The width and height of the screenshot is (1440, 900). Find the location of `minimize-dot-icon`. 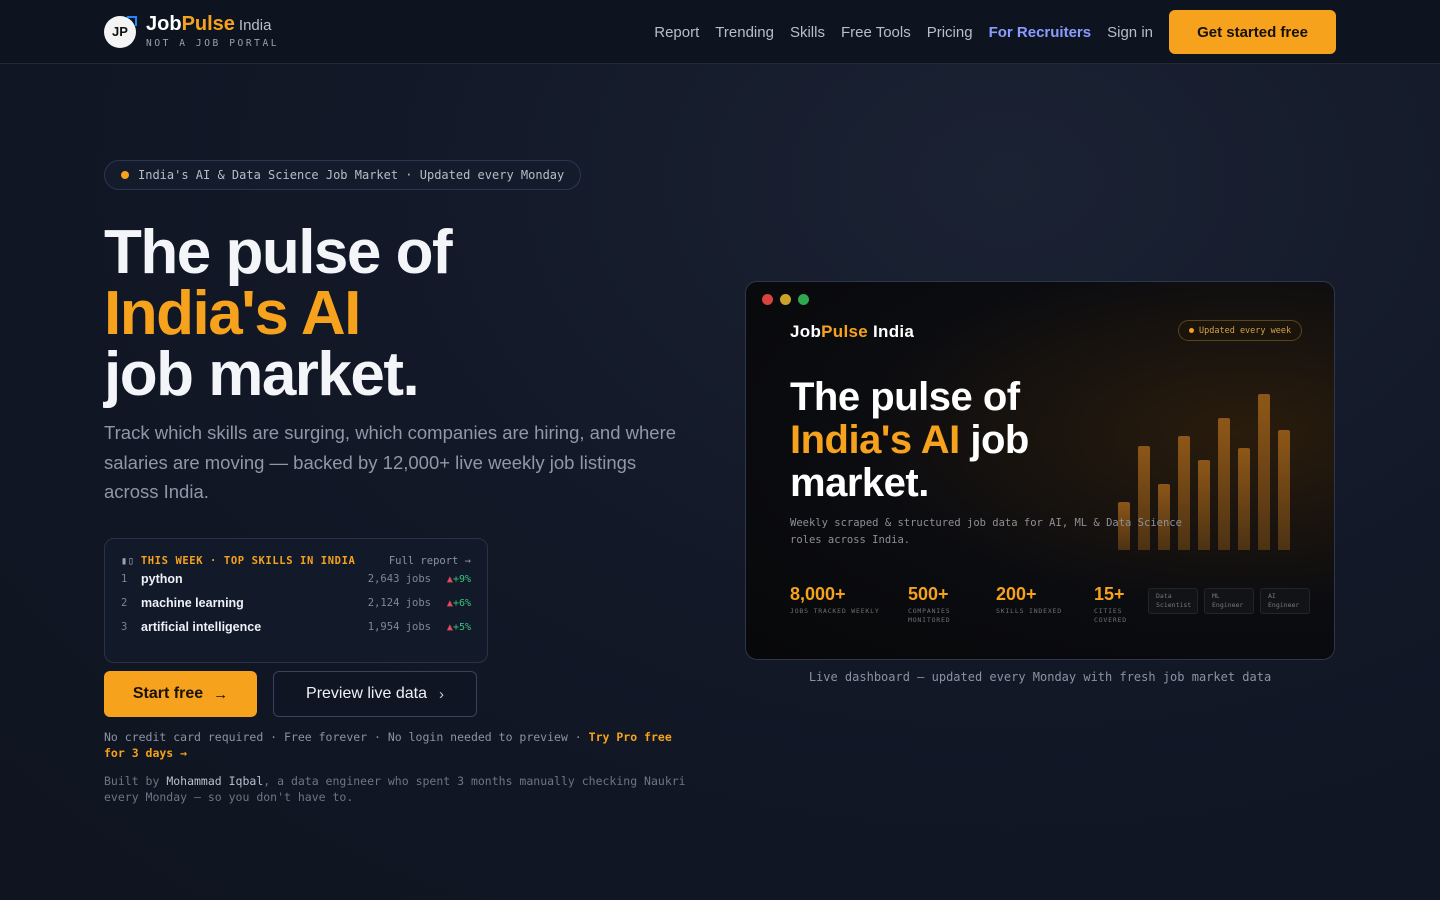

minimize-dot-icon is located at coordinates (785, 299).